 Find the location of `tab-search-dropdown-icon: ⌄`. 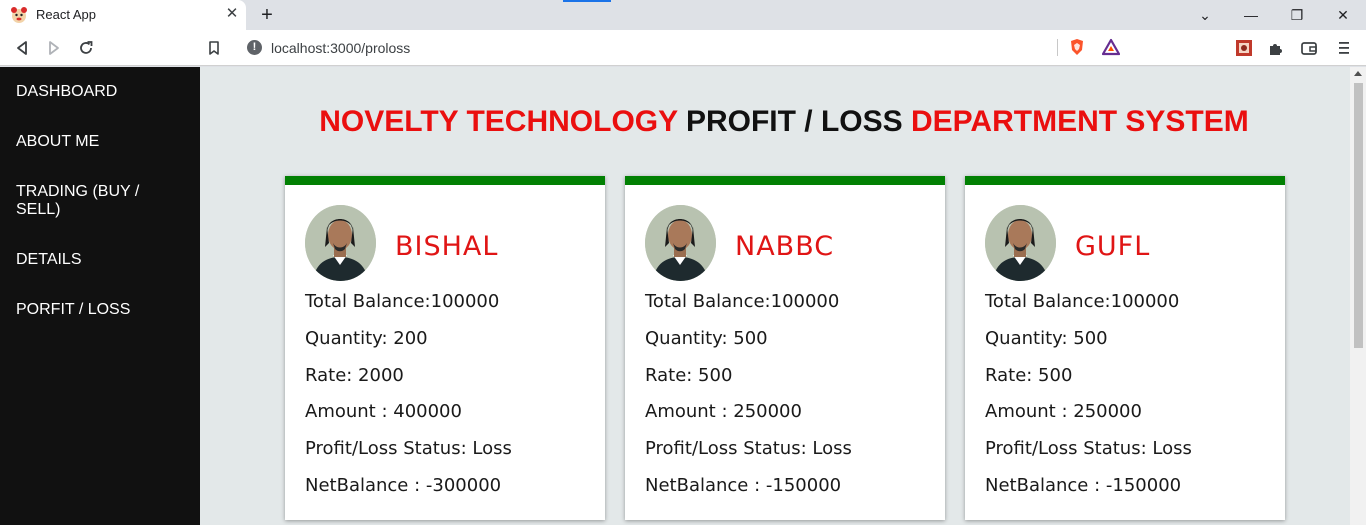

tab-search-dropdown-icon: ⌄ is located at coordinates (1205, 15).